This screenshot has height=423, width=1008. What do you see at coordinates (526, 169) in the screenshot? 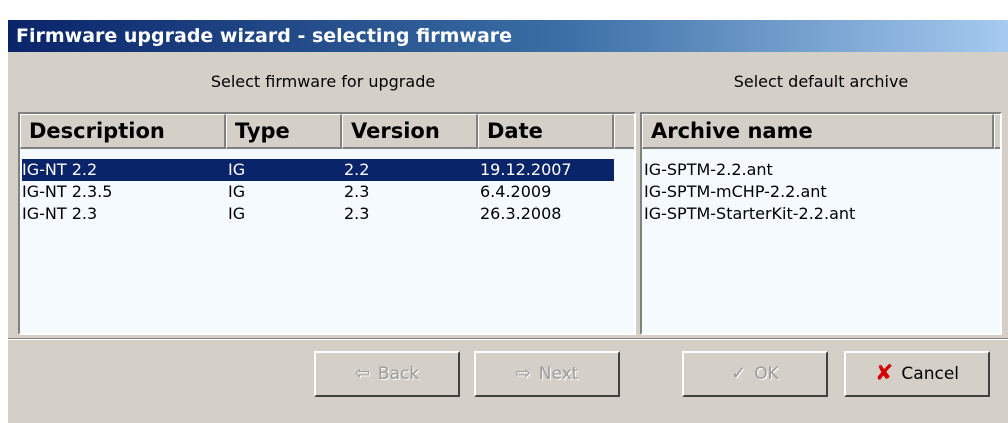
I see `cell-date: 19.12.2007` at bounding box center [526, 169].